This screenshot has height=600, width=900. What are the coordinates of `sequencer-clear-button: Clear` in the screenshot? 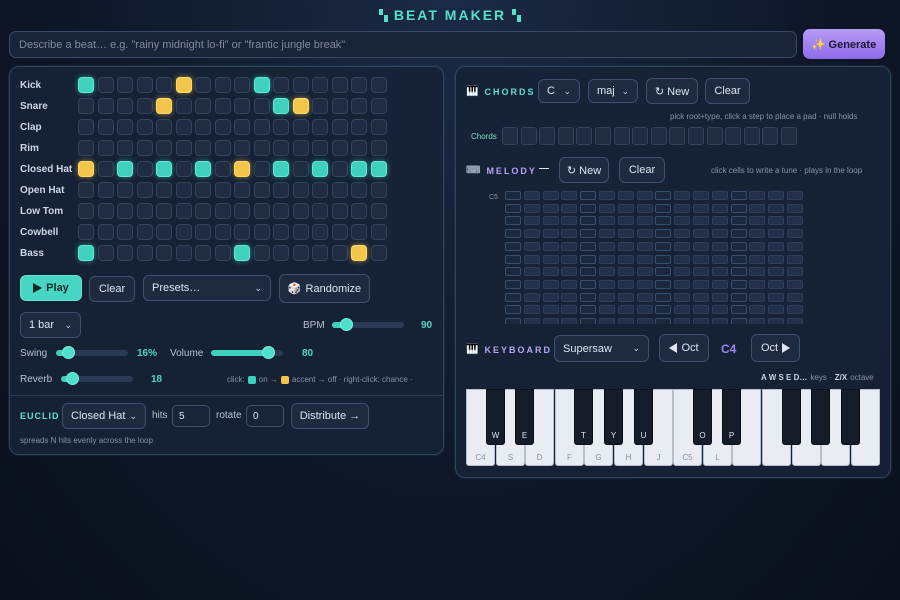 It's located at (112, 289).